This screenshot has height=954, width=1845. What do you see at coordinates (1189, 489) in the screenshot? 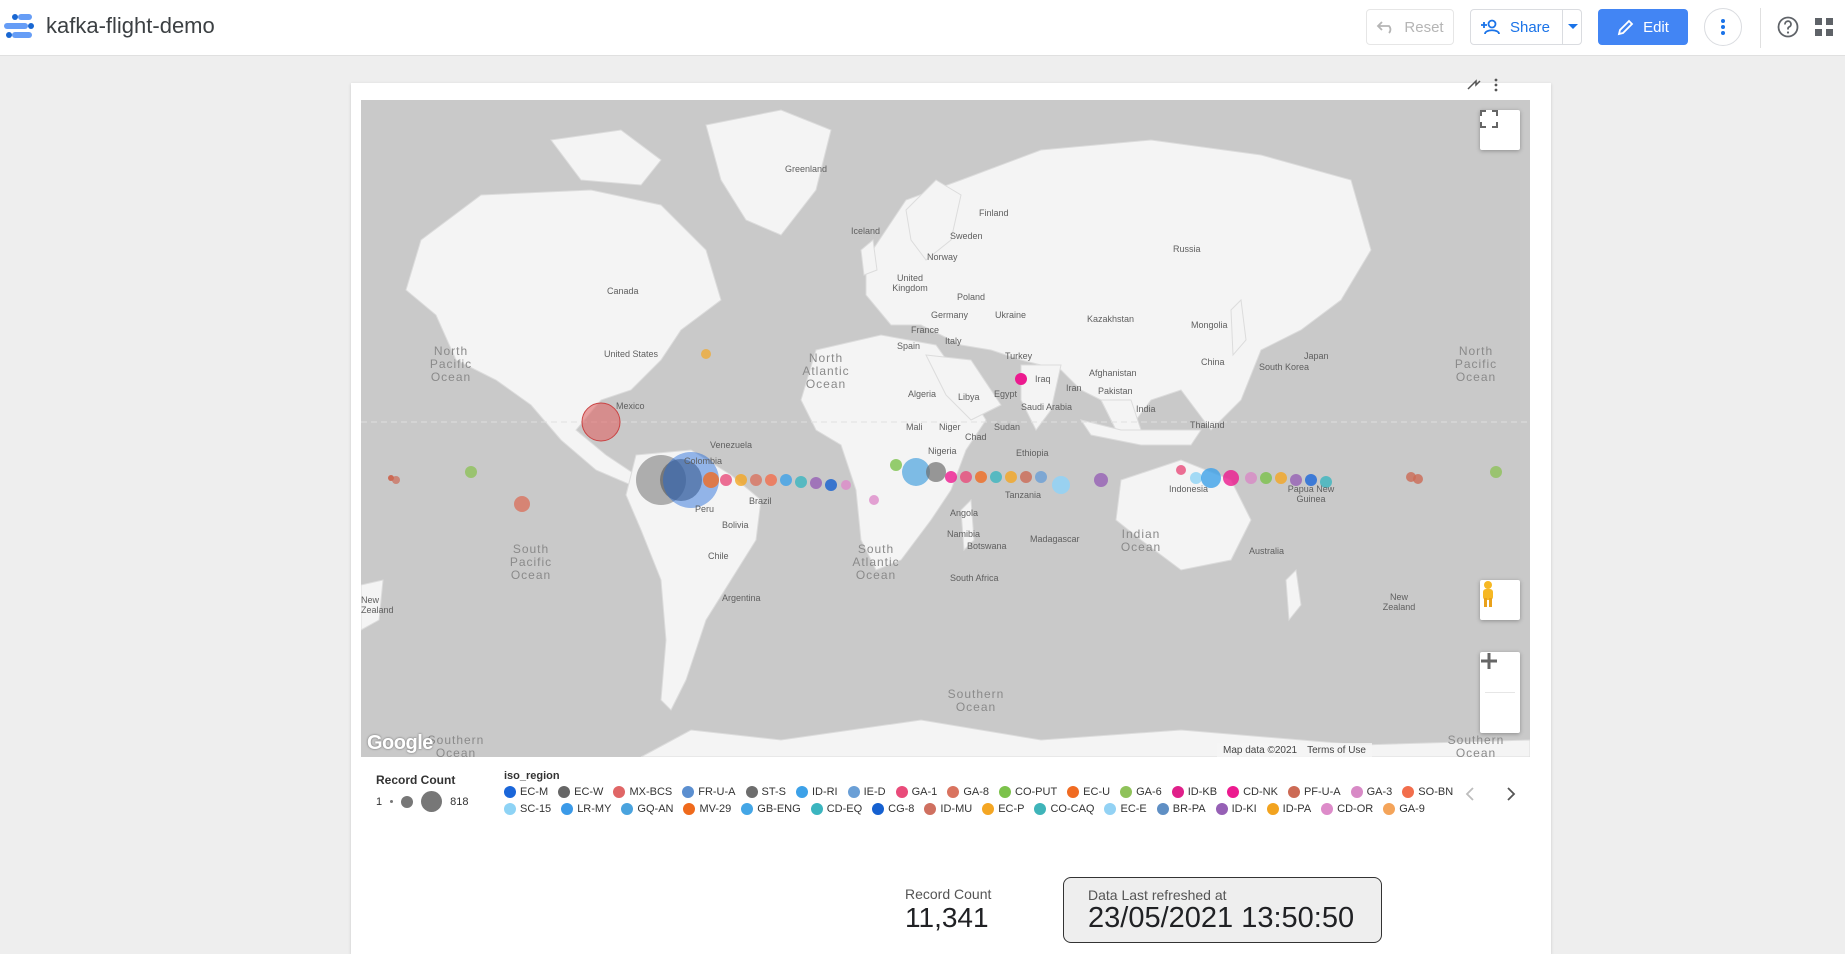
I see `map-label: Indonesia` at bounding box center [1189, 489].